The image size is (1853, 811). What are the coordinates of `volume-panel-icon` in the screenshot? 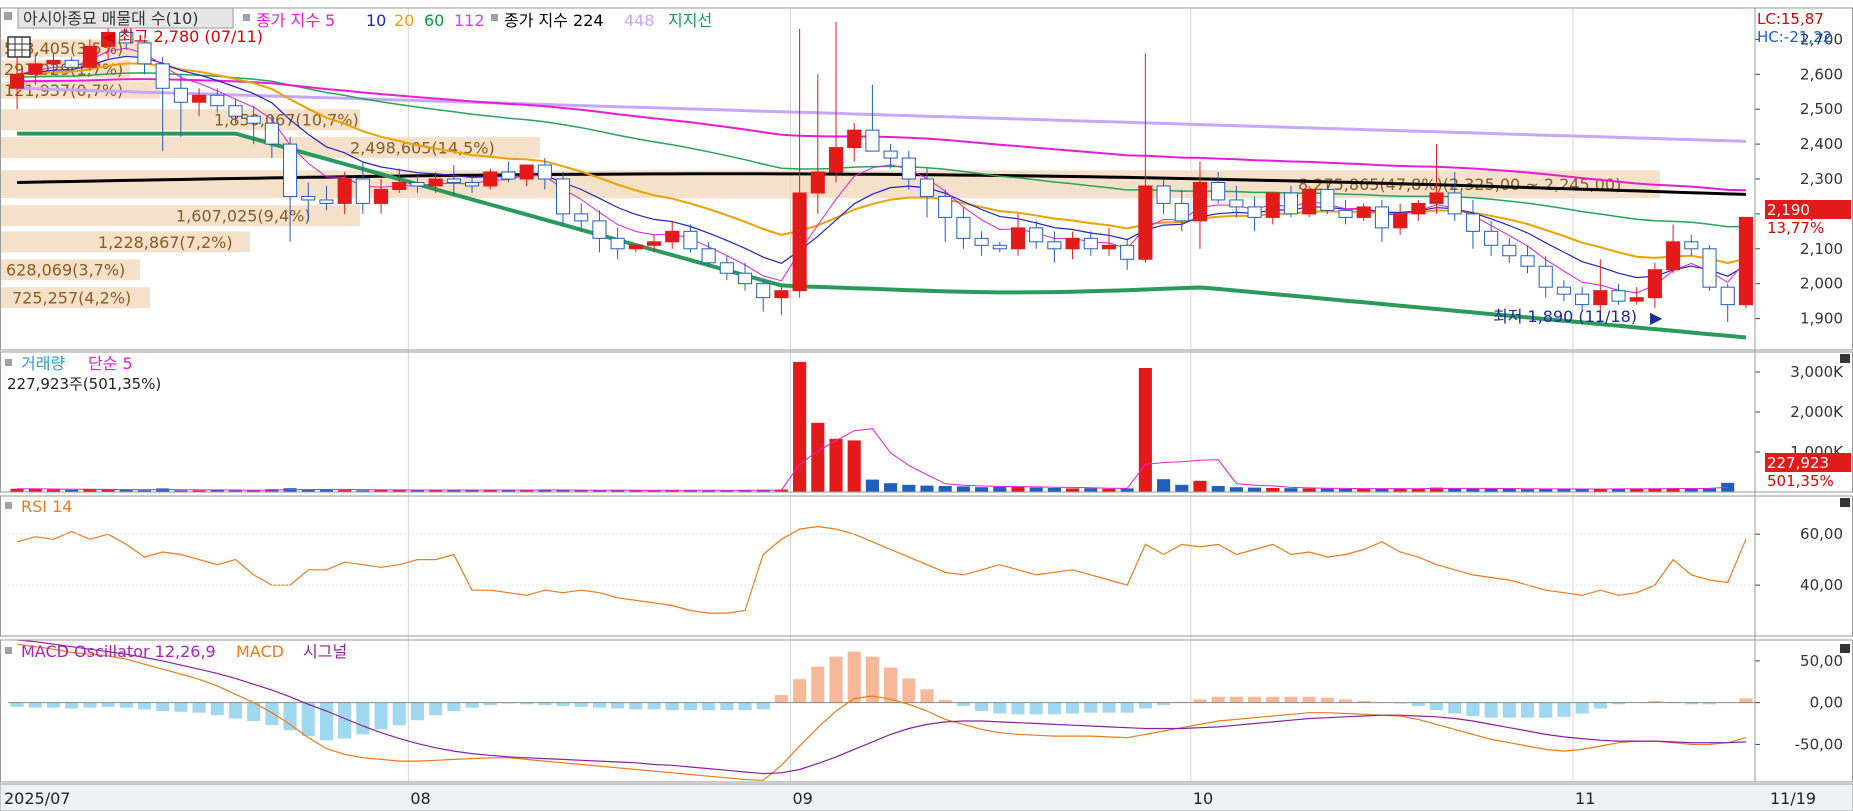 It's located at (8, 362).